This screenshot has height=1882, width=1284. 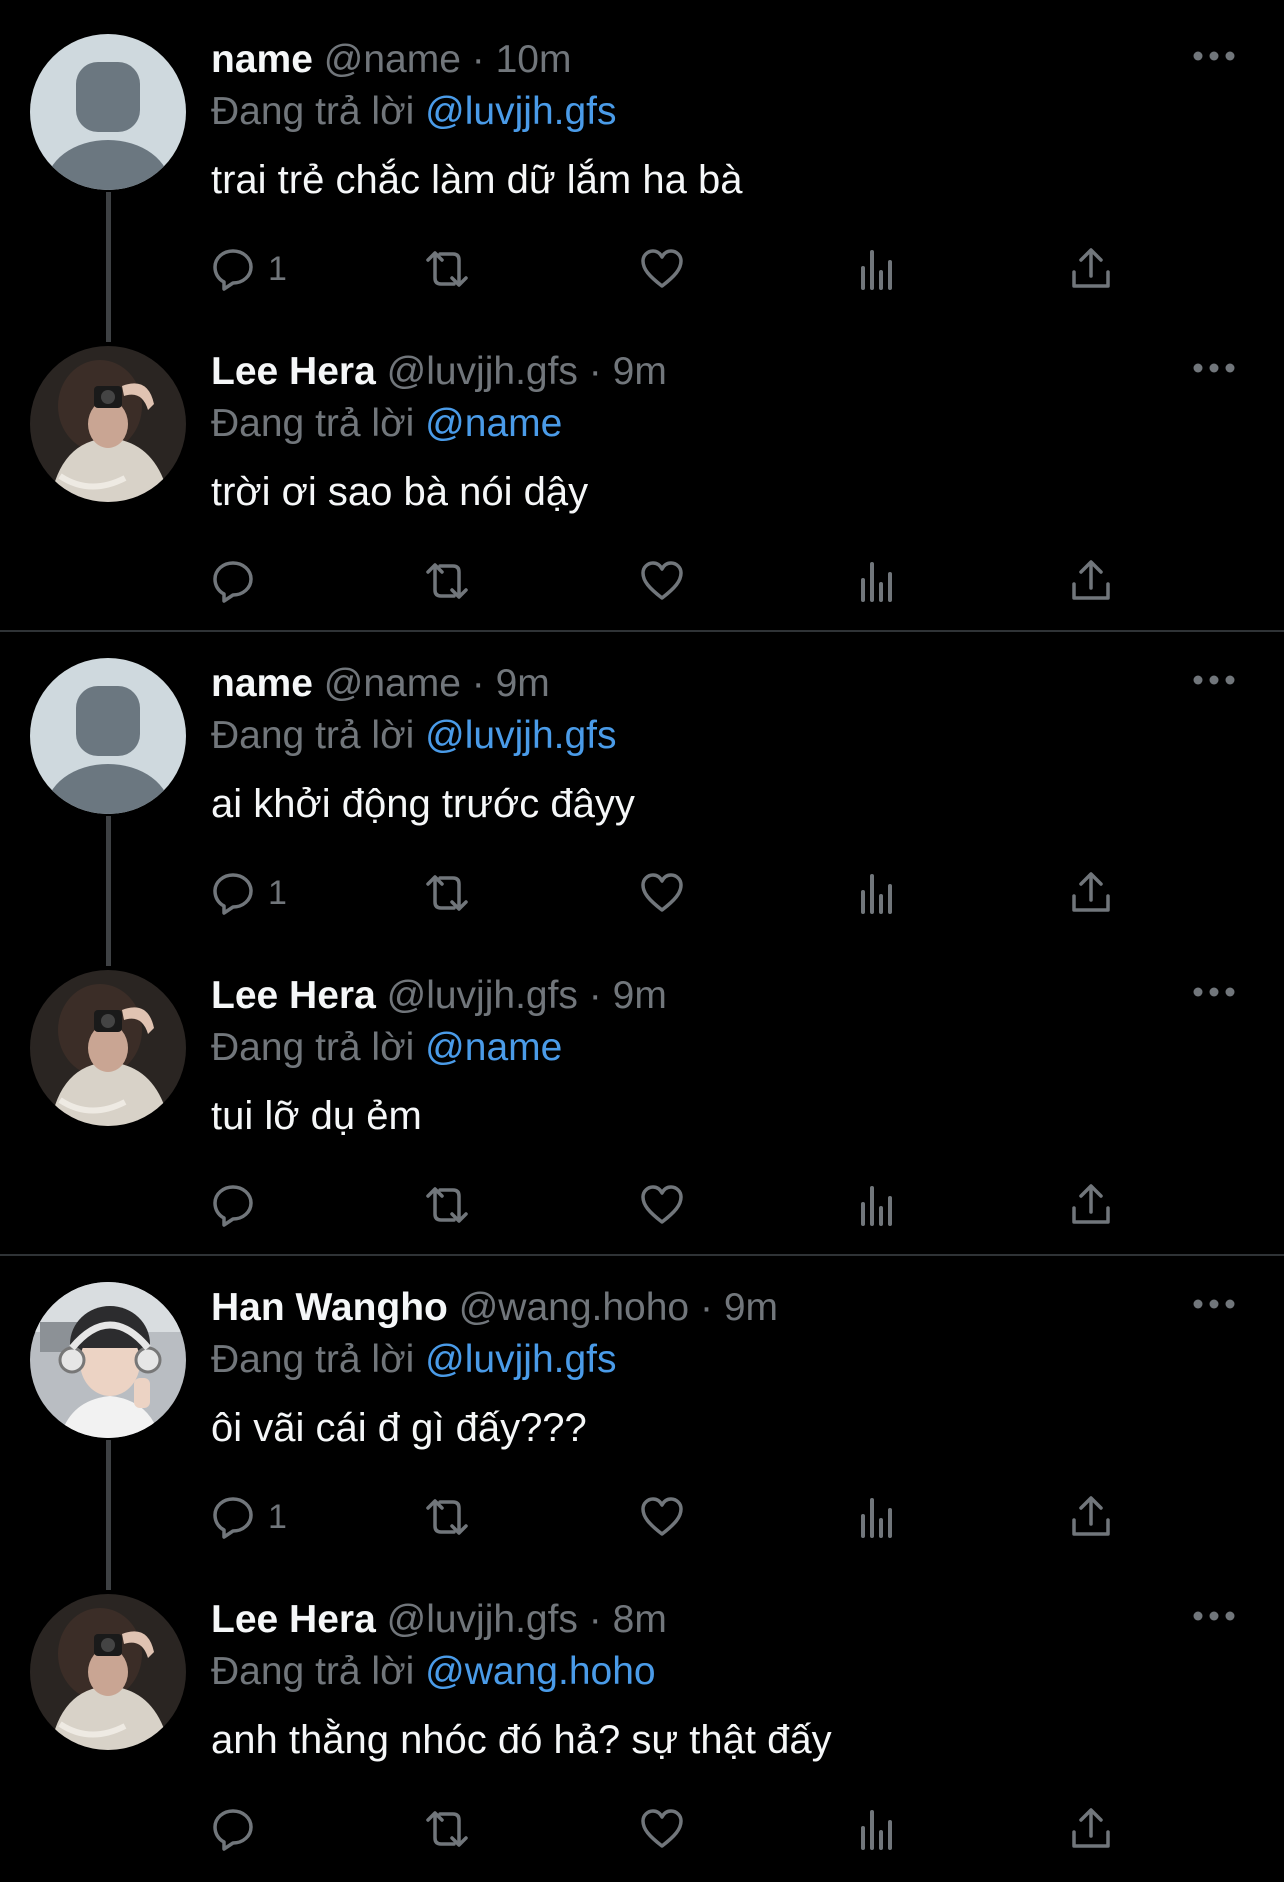 I want to click on tweet-text: ôi vãi cái đ gì đấy???, so click(x=399, y=1428).